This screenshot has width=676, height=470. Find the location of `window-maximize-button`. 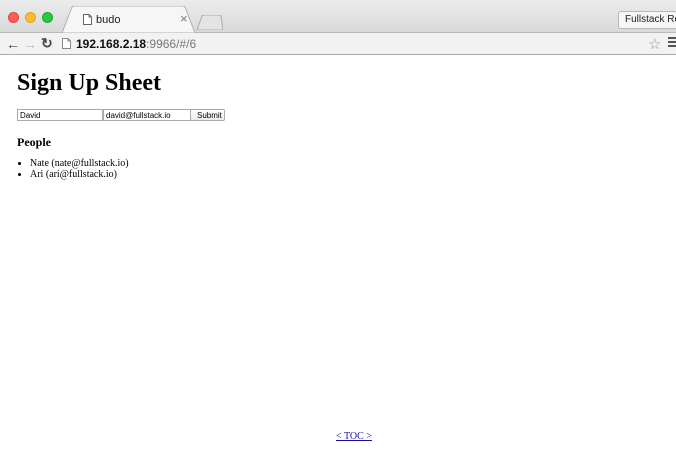

window-maximize-button is located at coordinates (47, 17).